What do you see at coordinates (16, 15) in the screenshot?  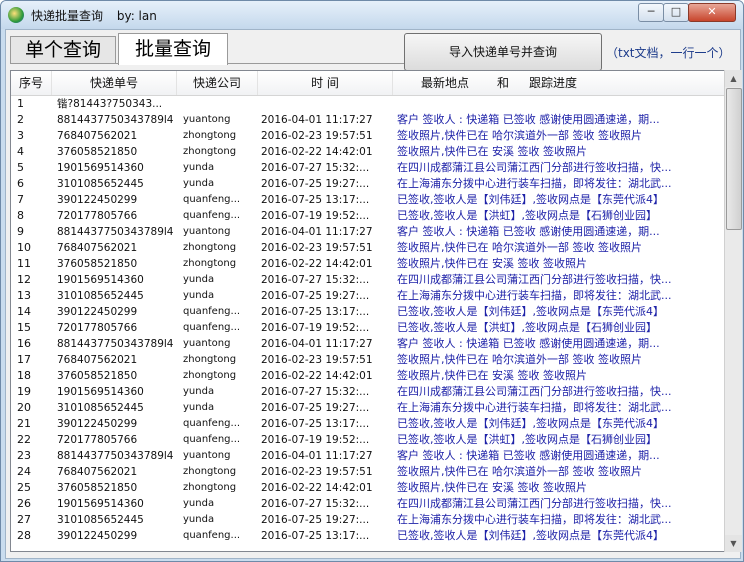 I see `app-icon` at bounding box center [16, 15].